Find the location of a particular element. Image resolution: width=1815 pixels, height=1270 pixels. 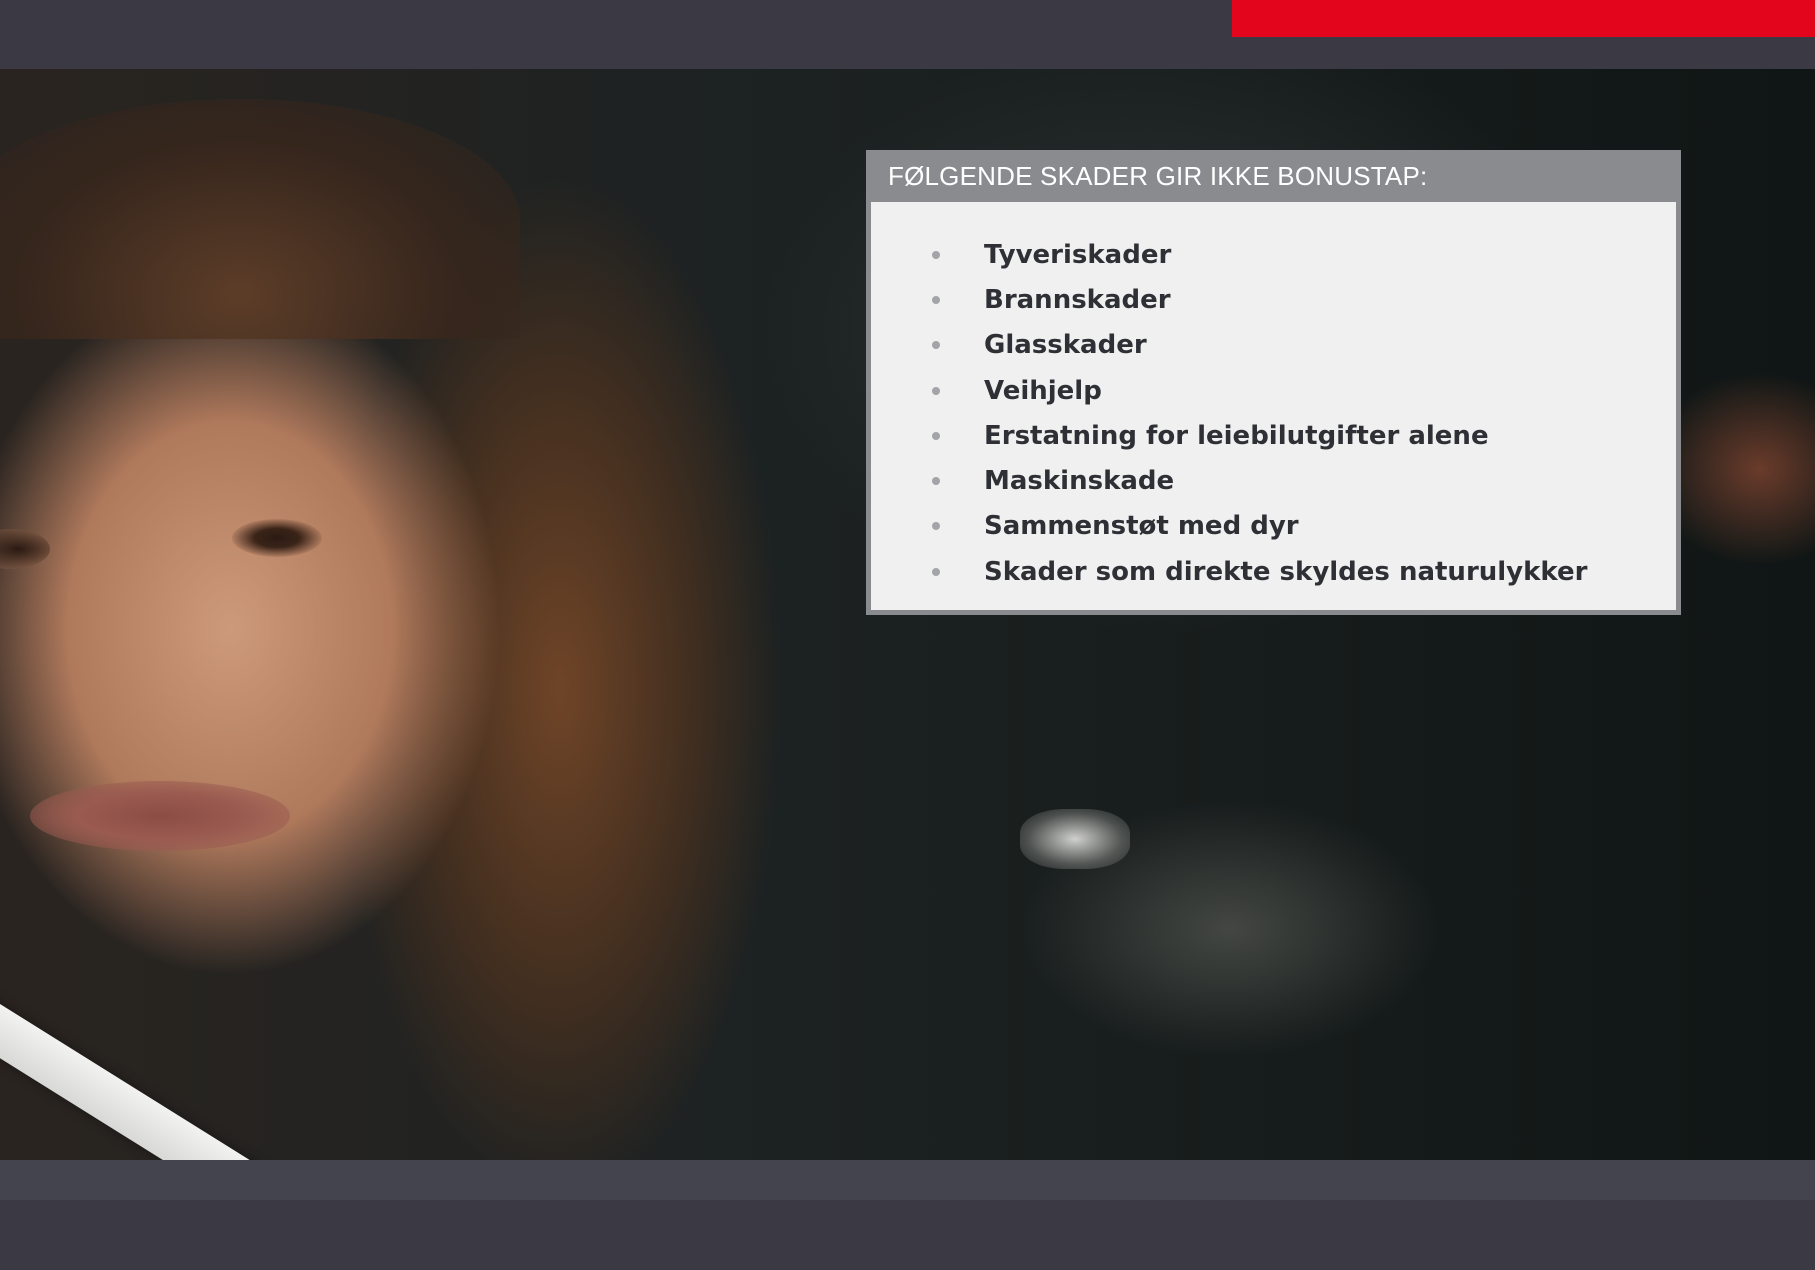

photo-hair is located at coordinates (260, 219).